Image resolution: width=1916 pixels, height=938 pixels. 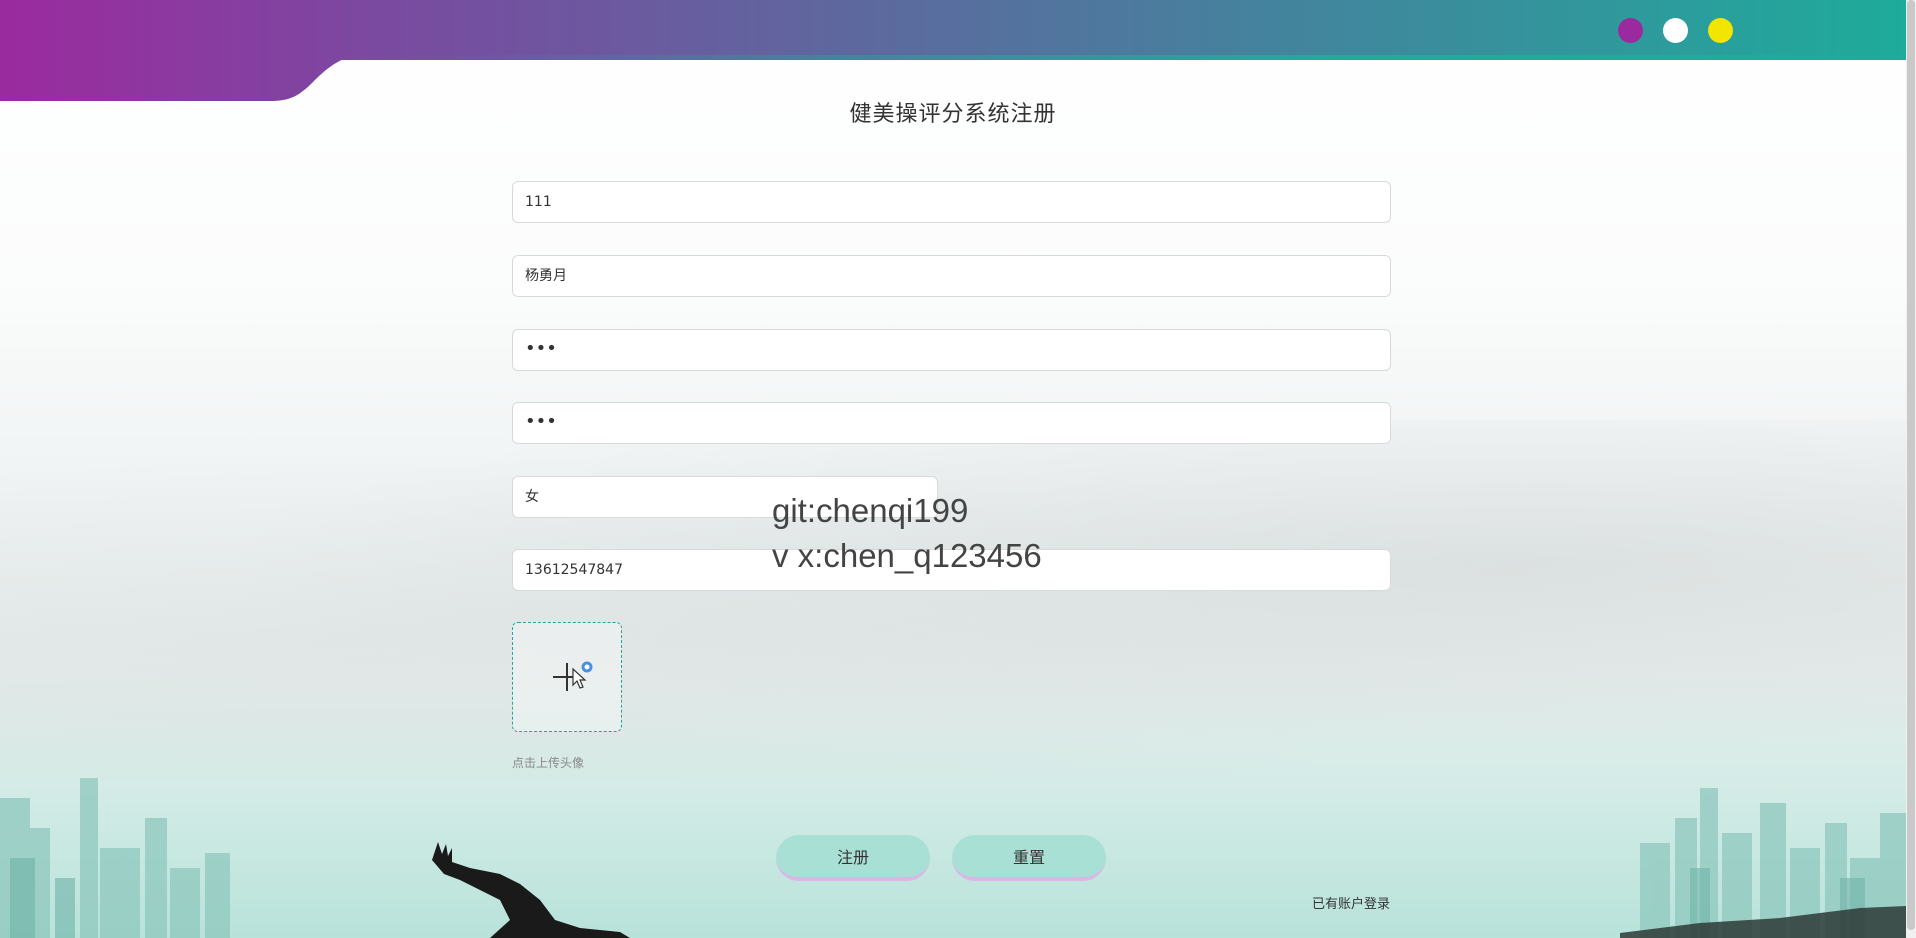 What do you see at coordinates (907, 555) in the screenshot?
I see `watermark-line-2: v x:chen_q123456` at bounding box center [907, 555].